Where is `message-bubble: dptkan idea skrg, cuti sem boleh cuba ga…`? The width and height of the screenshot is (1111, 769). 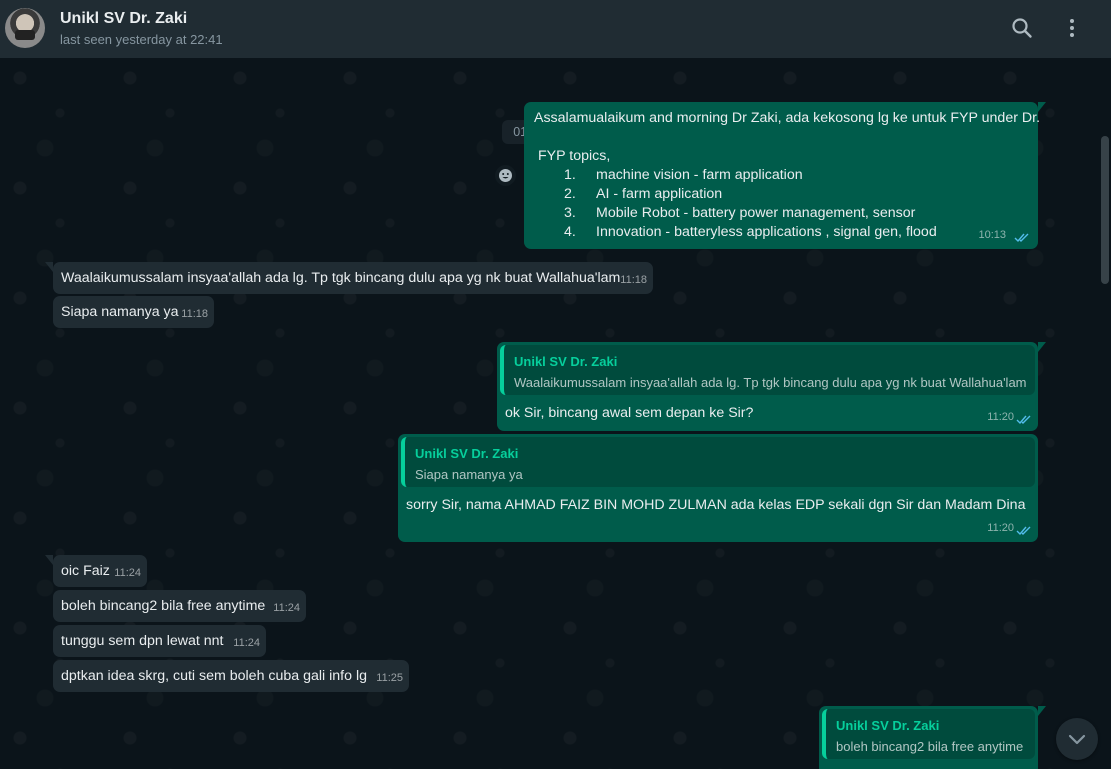
message-bubble: dptkan idea skrg, cuti sem boleh cuba ga… is located at coordinates (231, 676).